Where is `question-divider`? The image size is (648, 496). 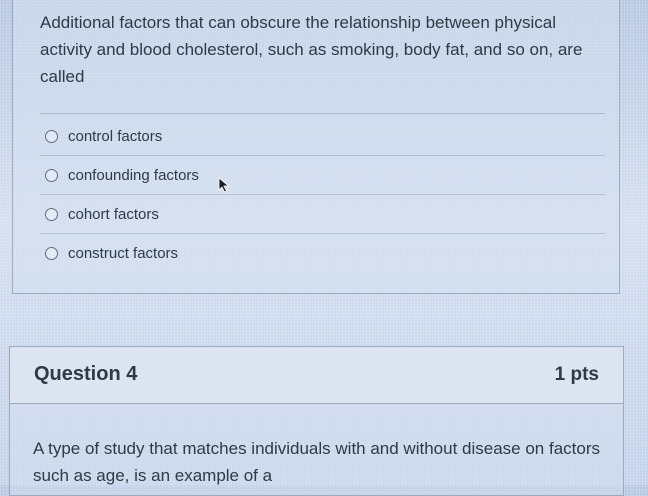 question-divider is located at coordinates (322, 113).